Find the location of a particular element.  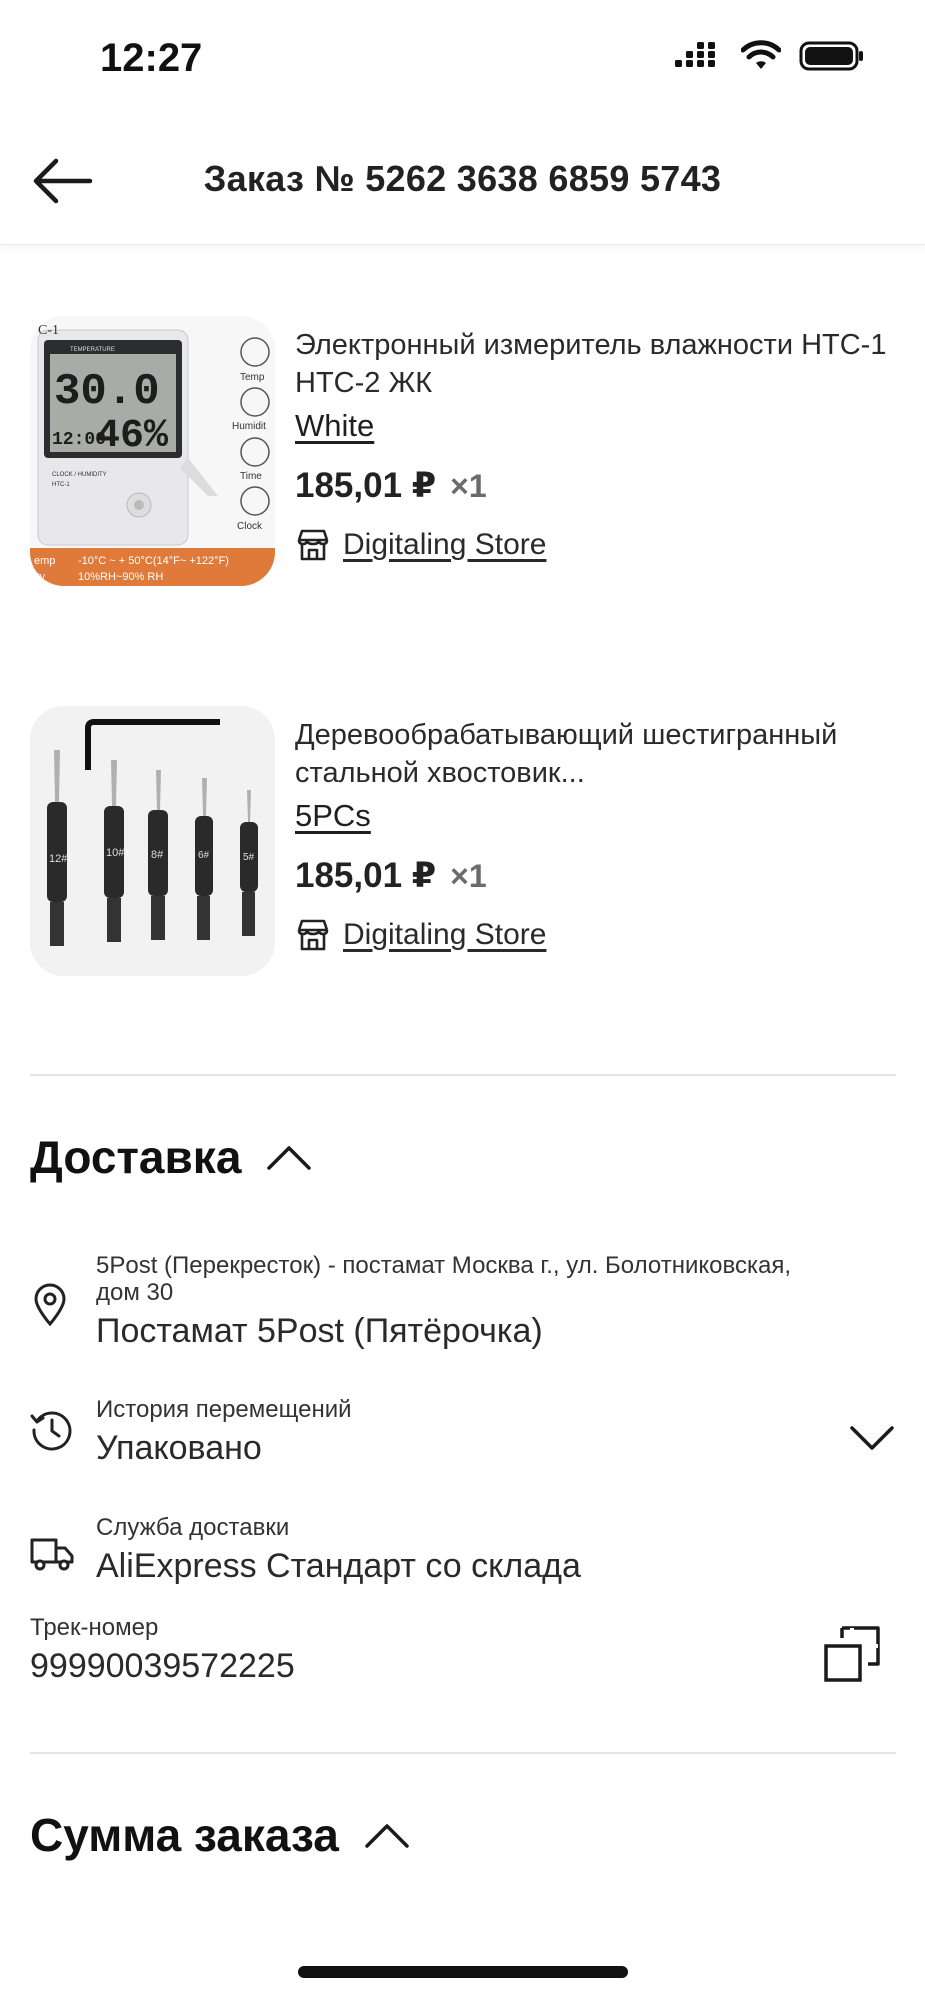

svg-text: ity is located at coordinates (40, 577).